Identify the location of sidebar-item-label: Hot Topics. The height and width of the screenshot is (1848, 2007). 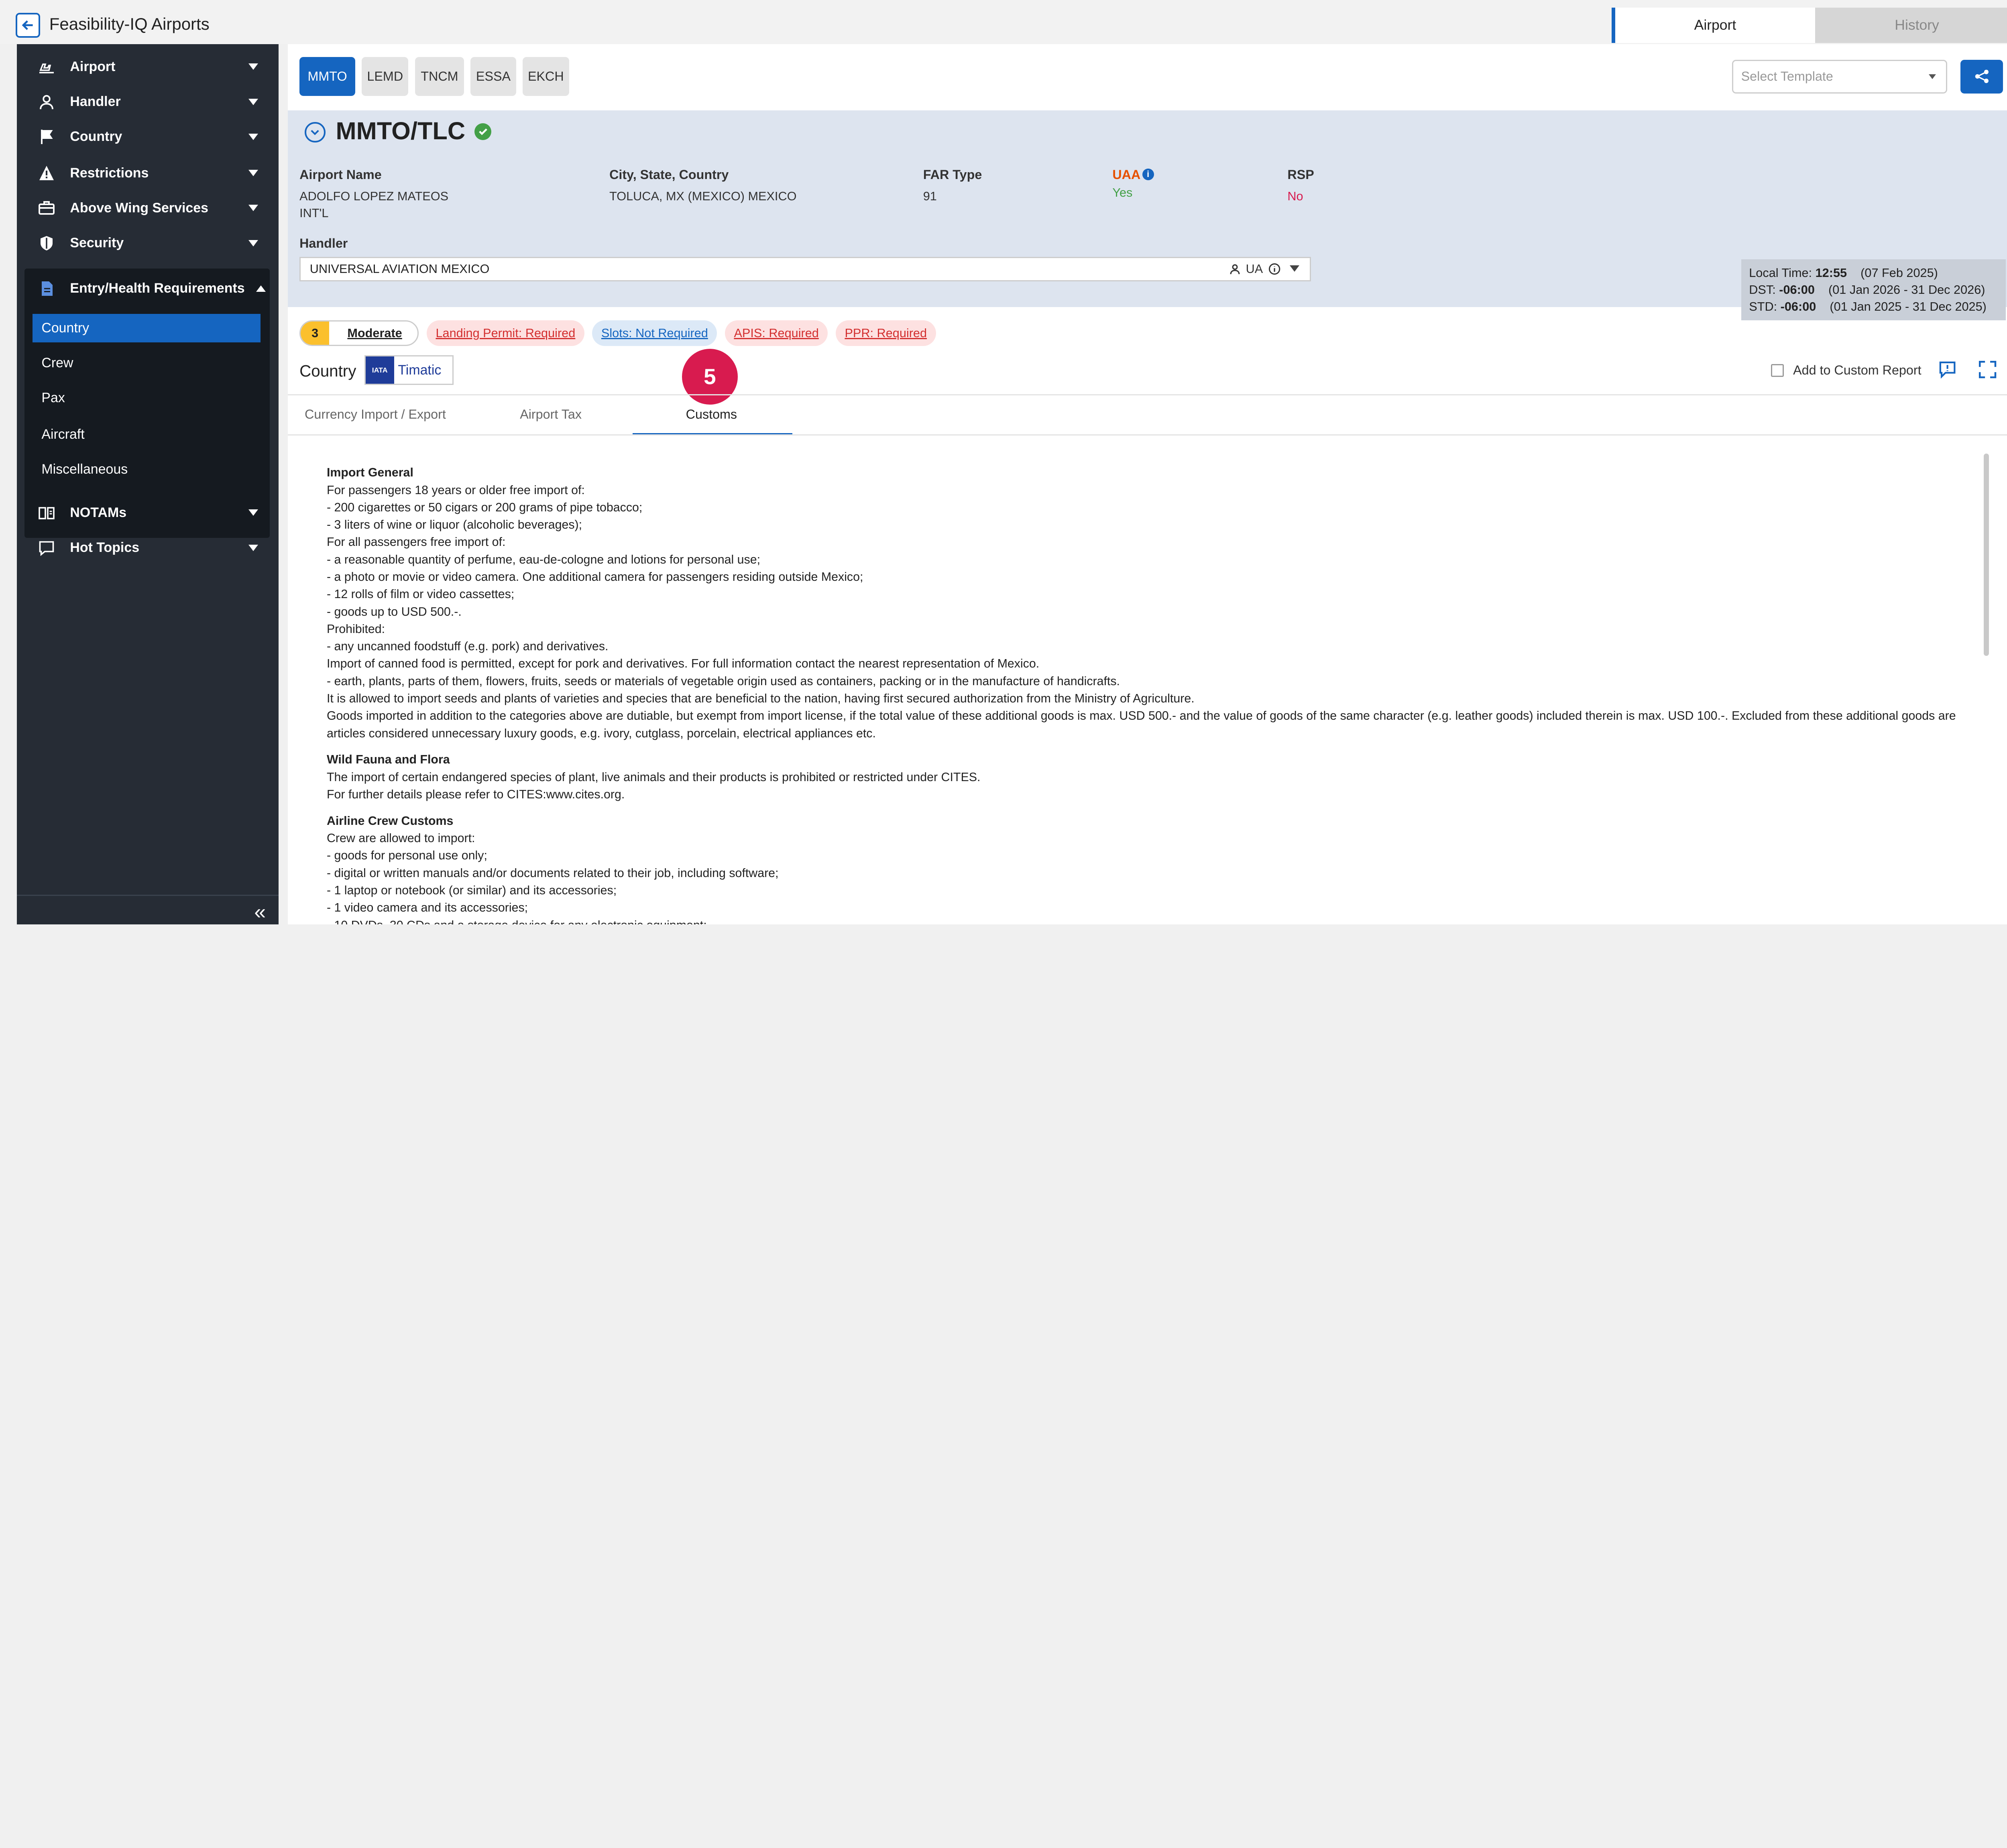
(105, 548).